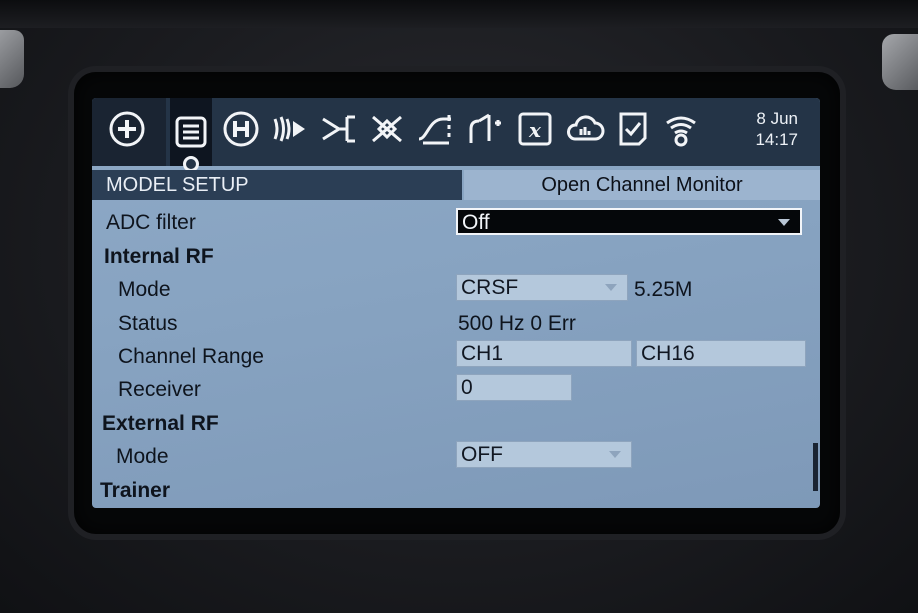 The width and height of the screenshot is (918, 613). I want to click on custom-function-icon: x, so click(535, 129).